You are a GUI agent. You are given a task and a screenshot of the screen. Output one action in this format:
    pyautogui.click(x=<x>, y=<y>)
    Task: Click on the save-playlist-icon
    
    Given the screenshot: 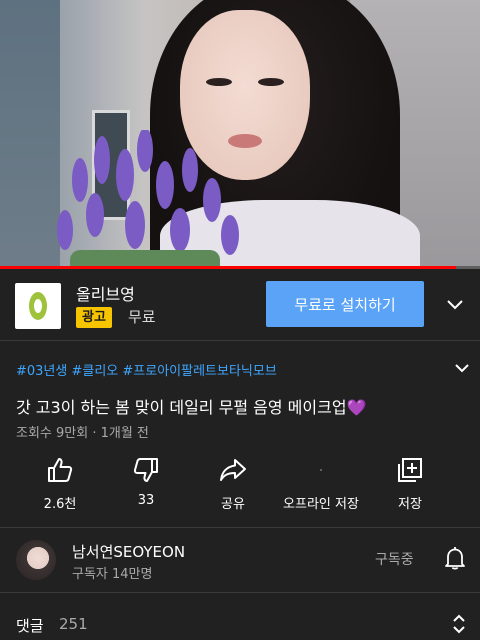 What is the action you would take?
    pyautogui.click(x=410, y=470)
    